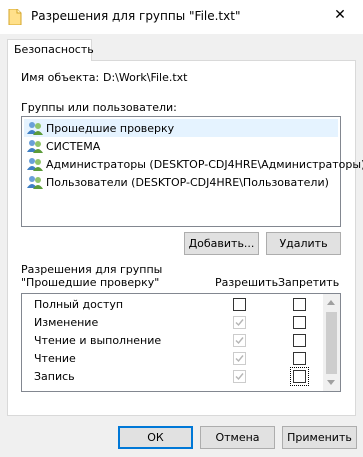 The width and height of the screenshot is (363, 457). I want to click on permissions-header-line1: Разрешения для группы, so click(92, 269).